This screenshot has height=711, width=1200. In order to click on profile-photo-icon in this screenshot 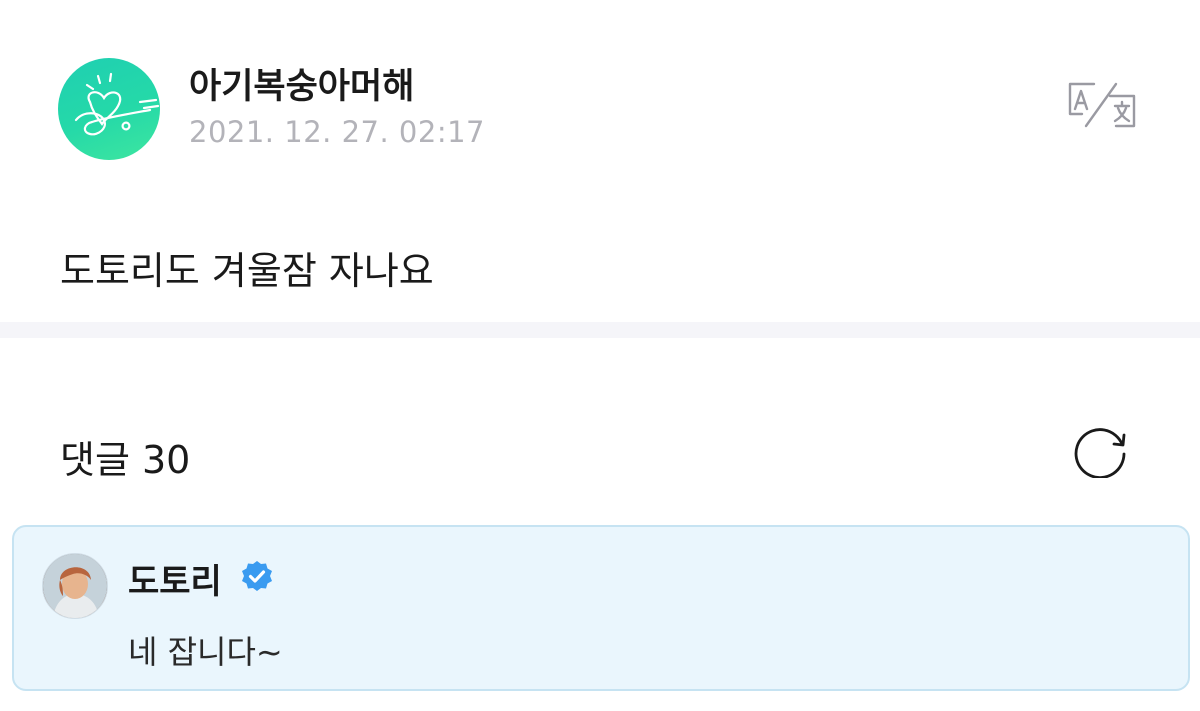, I will do `click(75, 586)`.